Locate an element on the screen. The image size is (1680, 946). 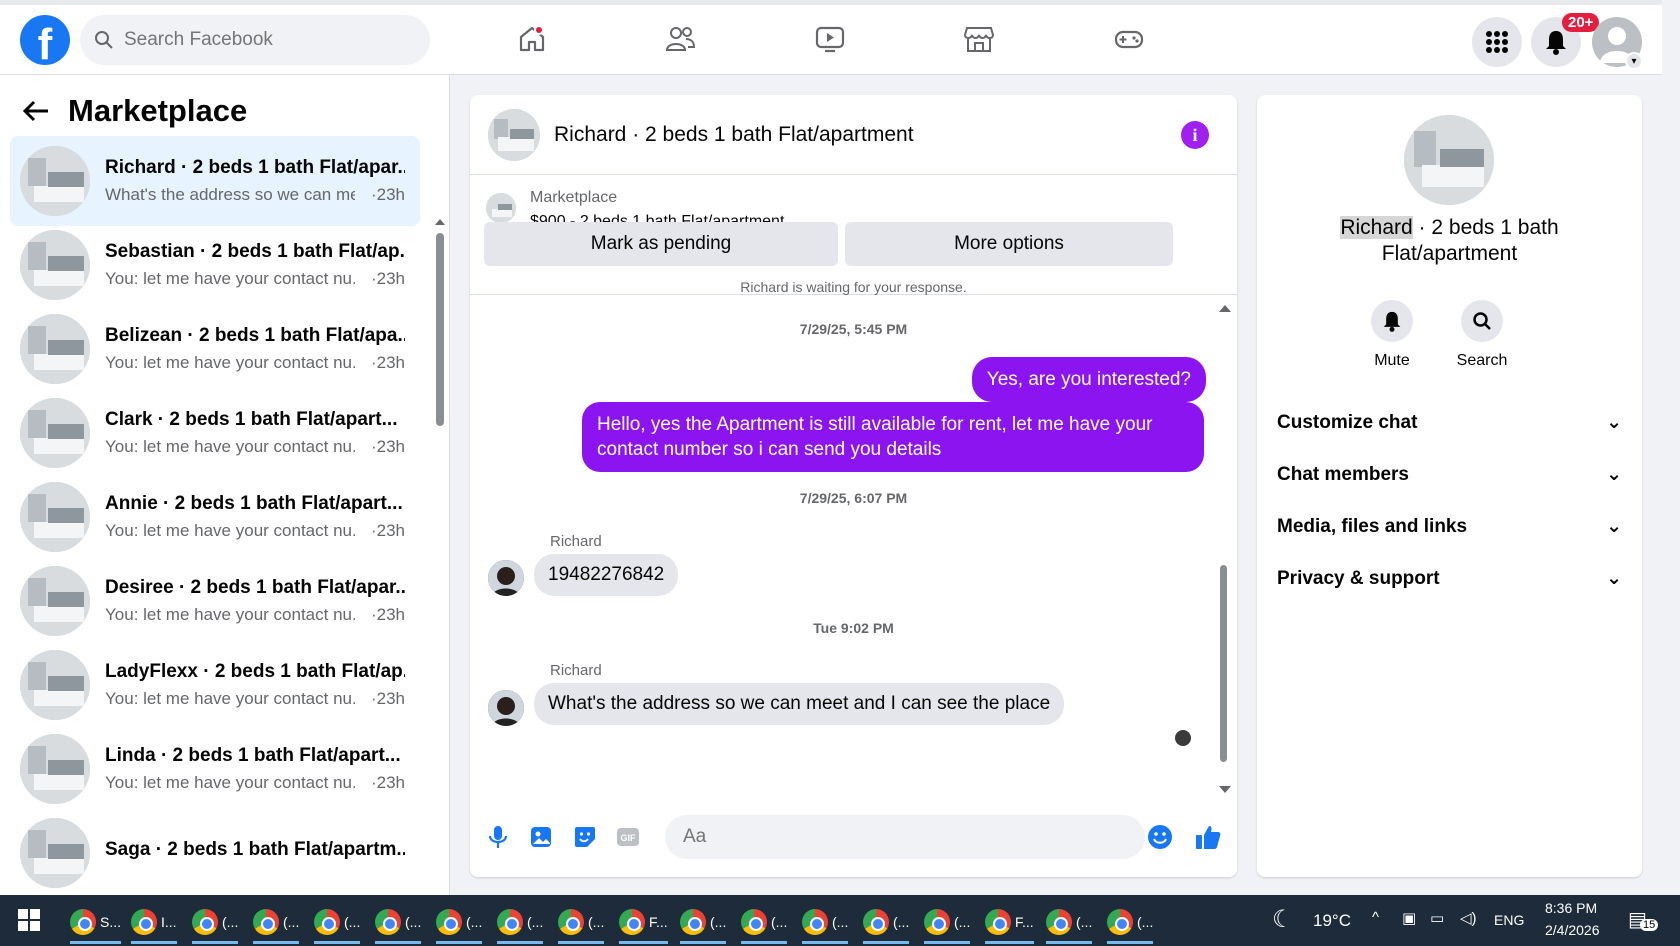
emoji-icon is located at coordinates (1160, 837).